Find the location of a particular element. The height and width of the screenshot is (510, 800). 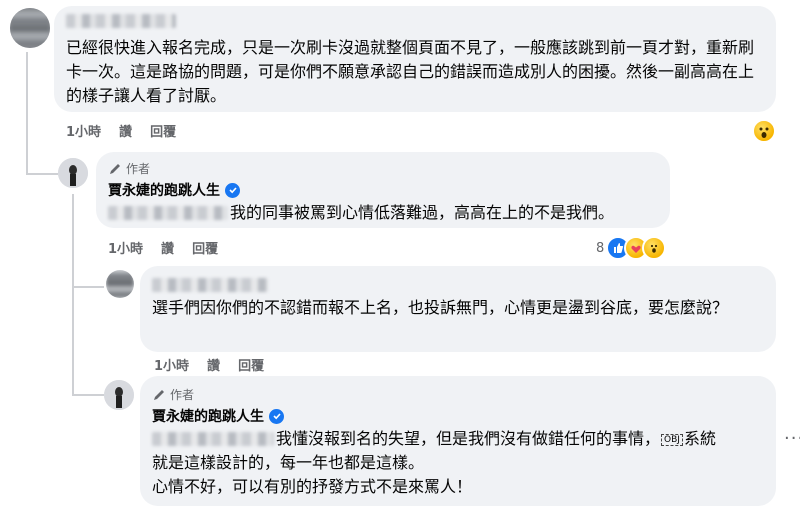

wow-reaction-icon is located at coordinates (654, 248).